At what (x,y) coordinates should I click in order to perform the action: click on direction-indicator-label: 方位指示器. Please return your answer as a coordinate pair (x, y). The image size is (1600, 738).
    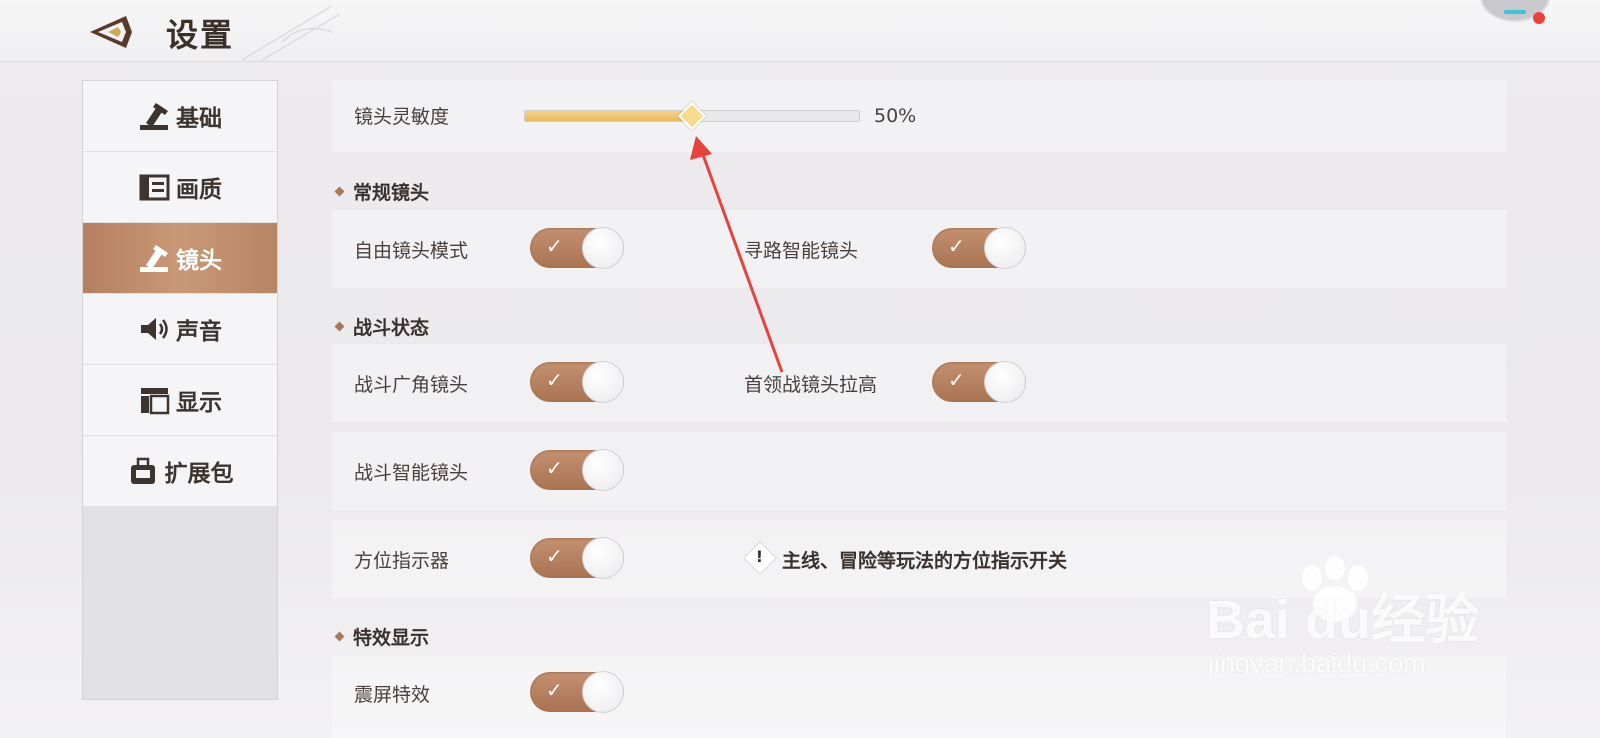
    Looking at the image, I should click on (402, 561).